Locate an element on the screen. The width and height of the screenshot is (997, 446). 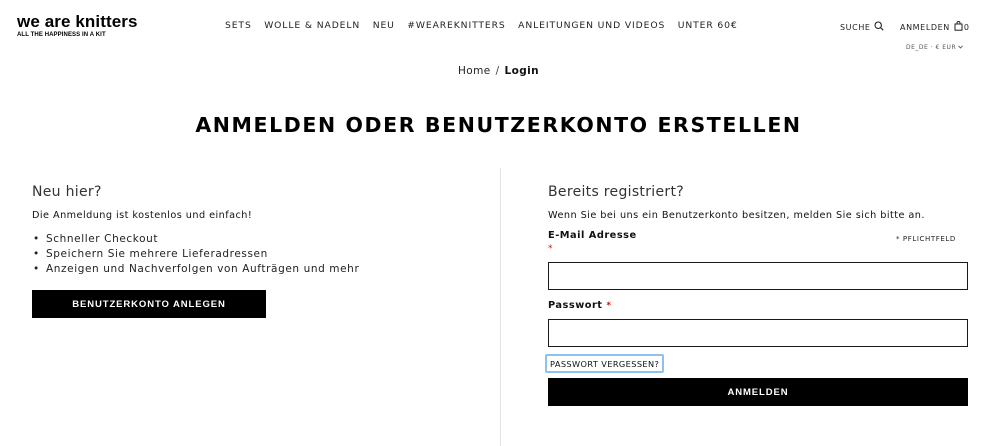
nav-item-sets: SETS is located at coordinates (238, 26).